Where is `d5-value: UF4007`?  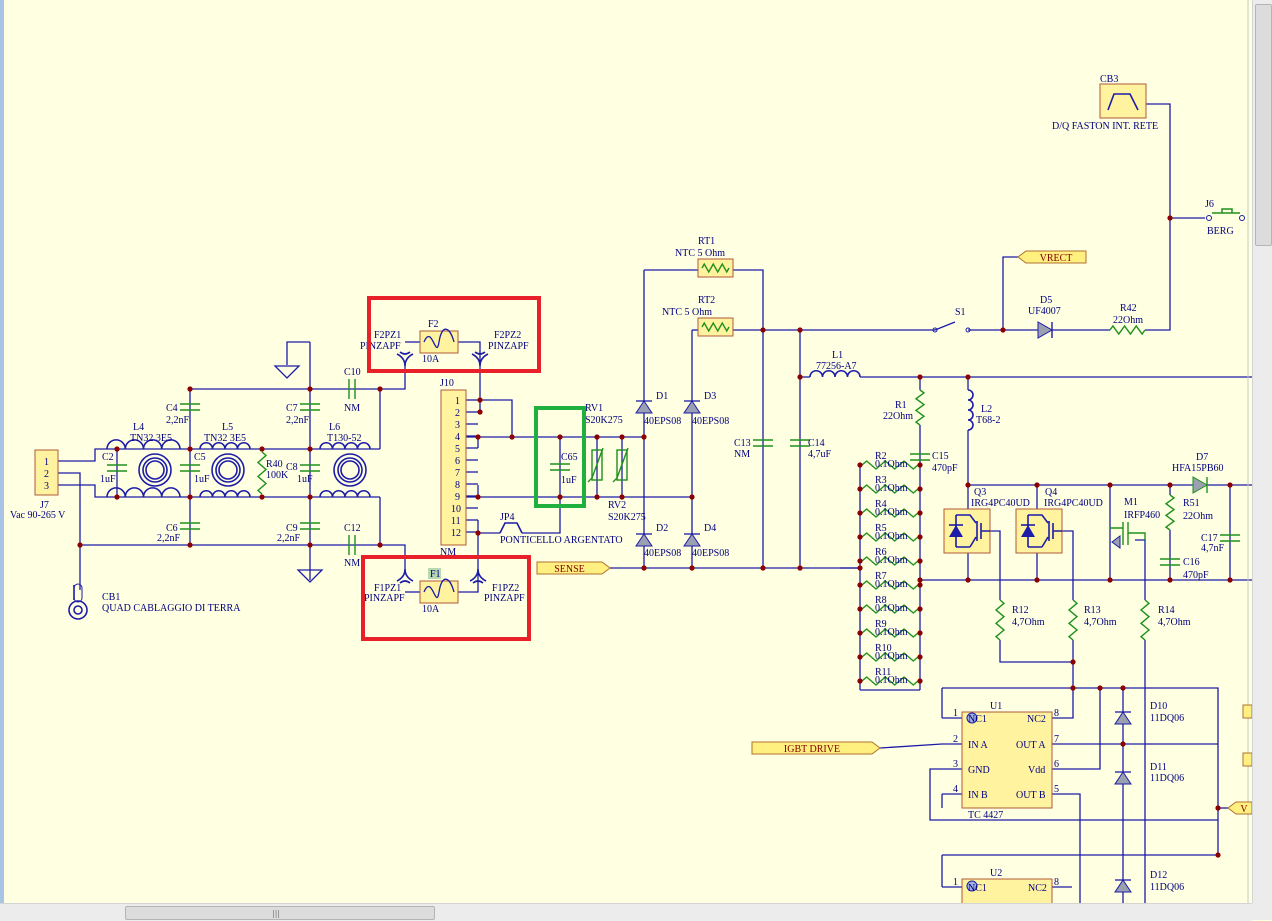
d5-value: UF4007 is located at coordinates (1044, 311).